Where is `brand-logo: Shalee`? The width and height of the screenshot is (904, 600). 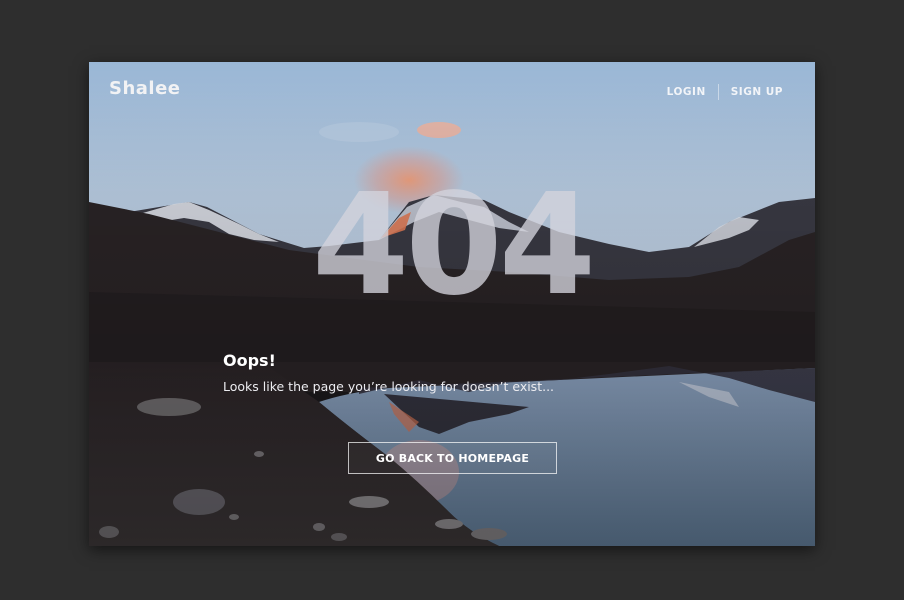
brand-logo: Shalee is located at coordinates (145, 88).